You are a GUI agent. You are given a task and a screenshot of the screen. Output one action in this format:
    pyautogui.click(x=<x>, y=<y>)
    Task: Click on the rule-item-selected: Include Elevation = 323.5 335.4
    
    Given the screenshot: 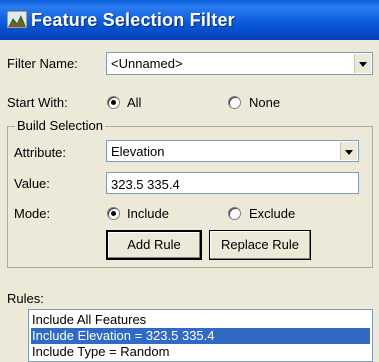 What is the action you would take?
    pyautogui.click(x=200, y=336)
    